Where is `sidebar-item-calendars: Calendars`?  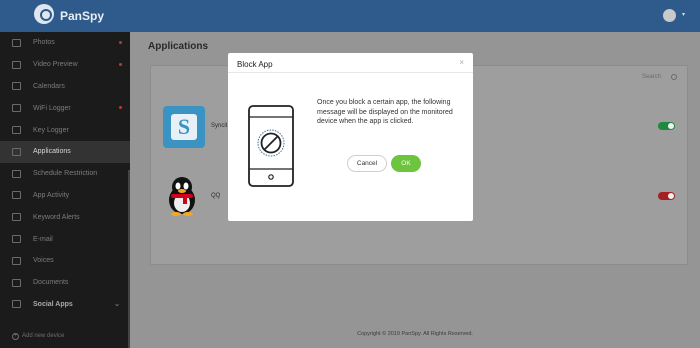 sidebar-item-calendars: Calendars is located at coordinates (65, 87).